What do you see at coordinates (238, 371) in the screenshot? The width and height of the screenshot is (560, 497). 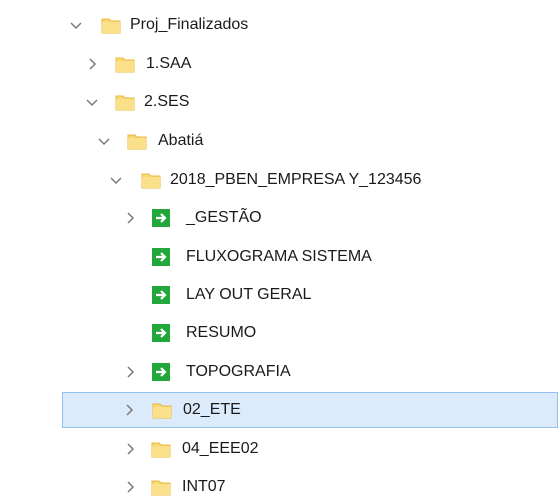 I see `tree-item-label: TOPOGRAFIA` at bounding box center [238, 371].